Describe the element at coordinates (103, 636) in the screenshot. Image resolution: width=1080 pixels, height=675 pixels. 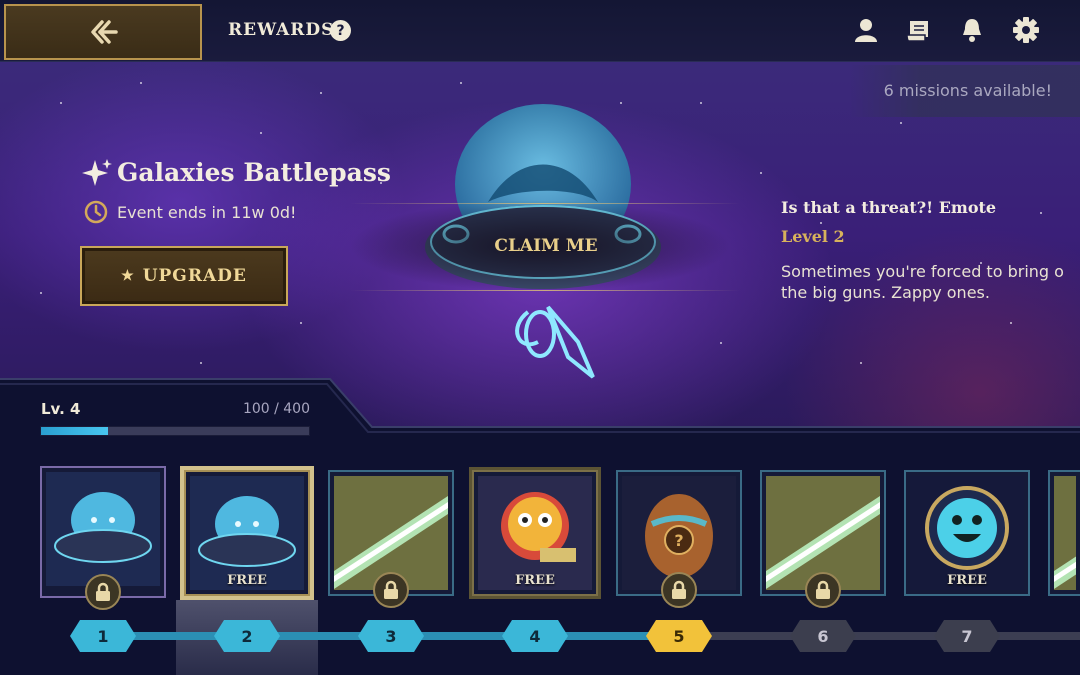
I see `level-marker-1: 1` at that location.